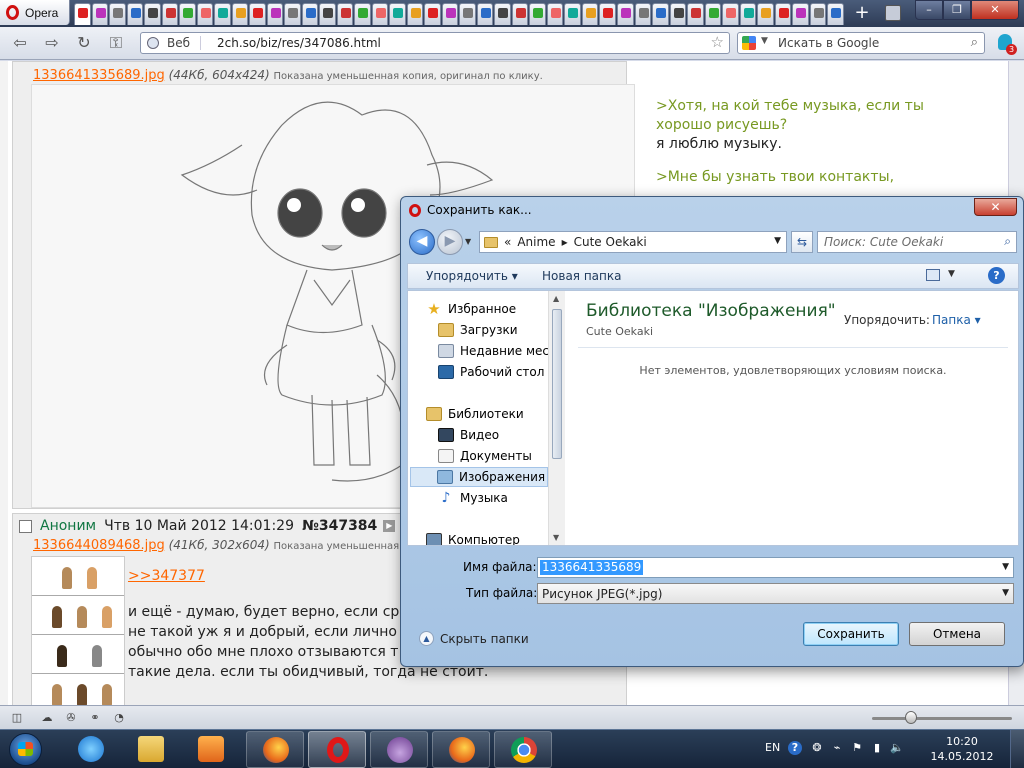  Describe the element at coordinates (78, 630) in the screenshot. I see `comic-thumbnail-image` at that location.